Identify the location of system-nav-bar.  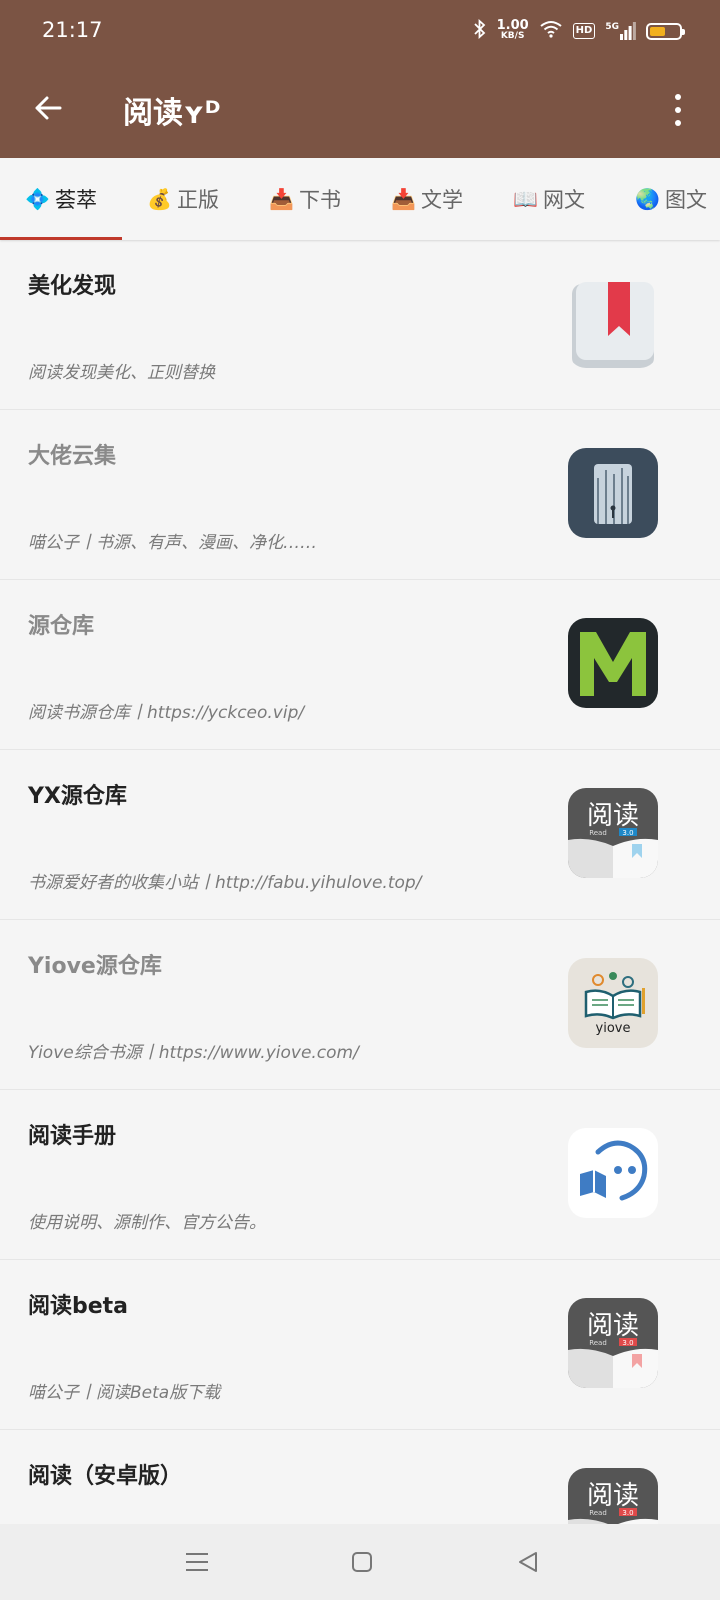
(360, 1562).